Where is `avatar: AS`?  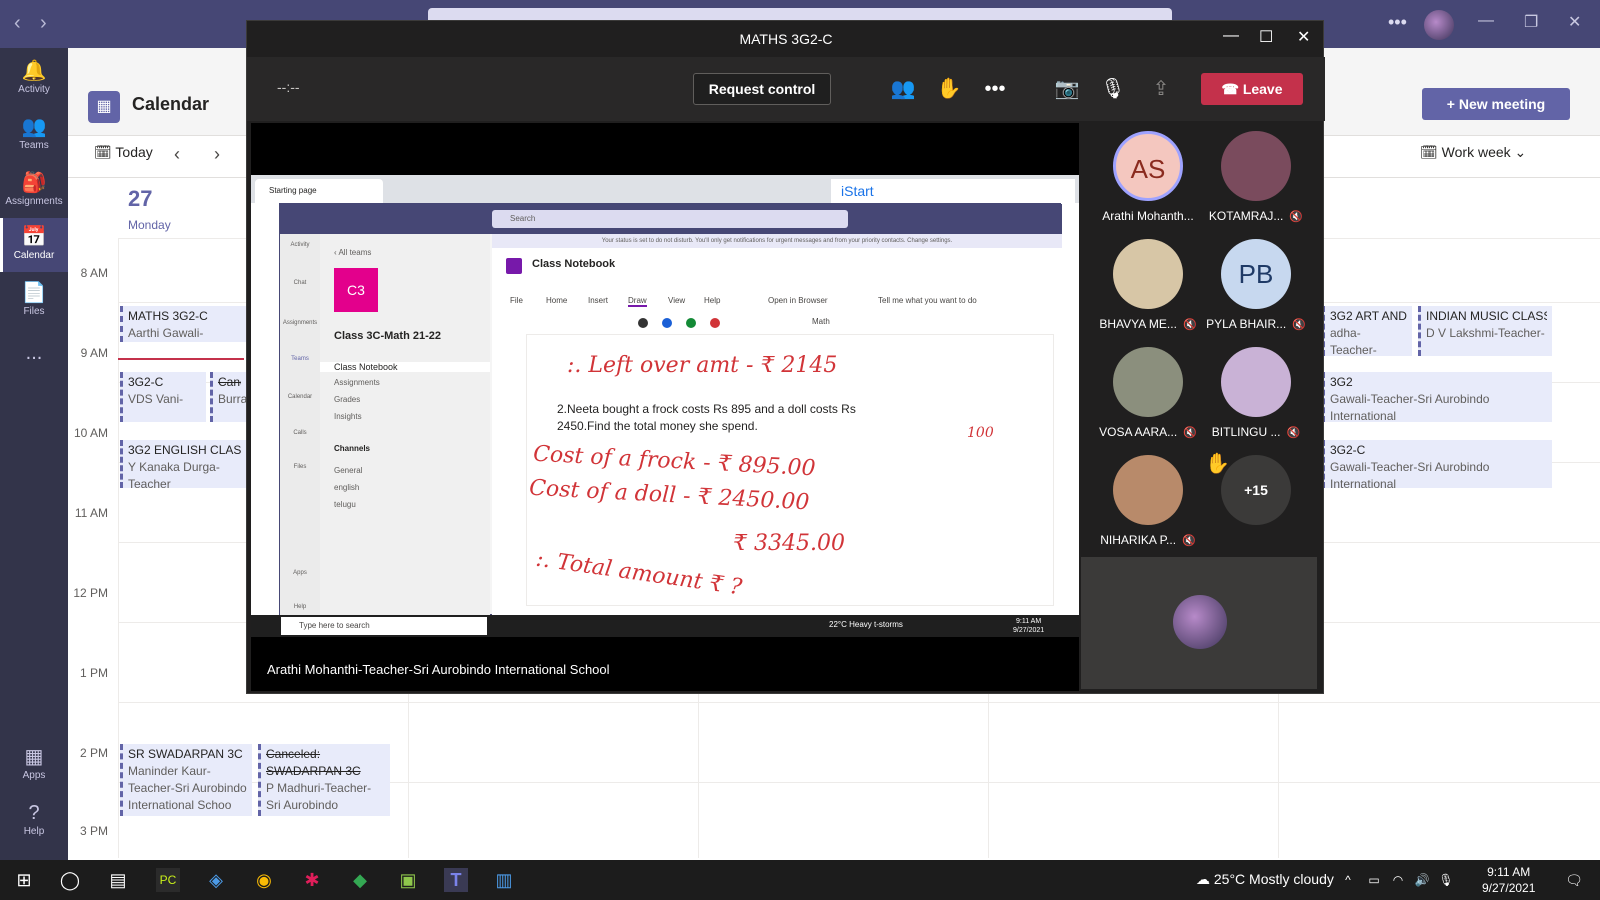 avatar: AS is located at coordinates (1148, 166).